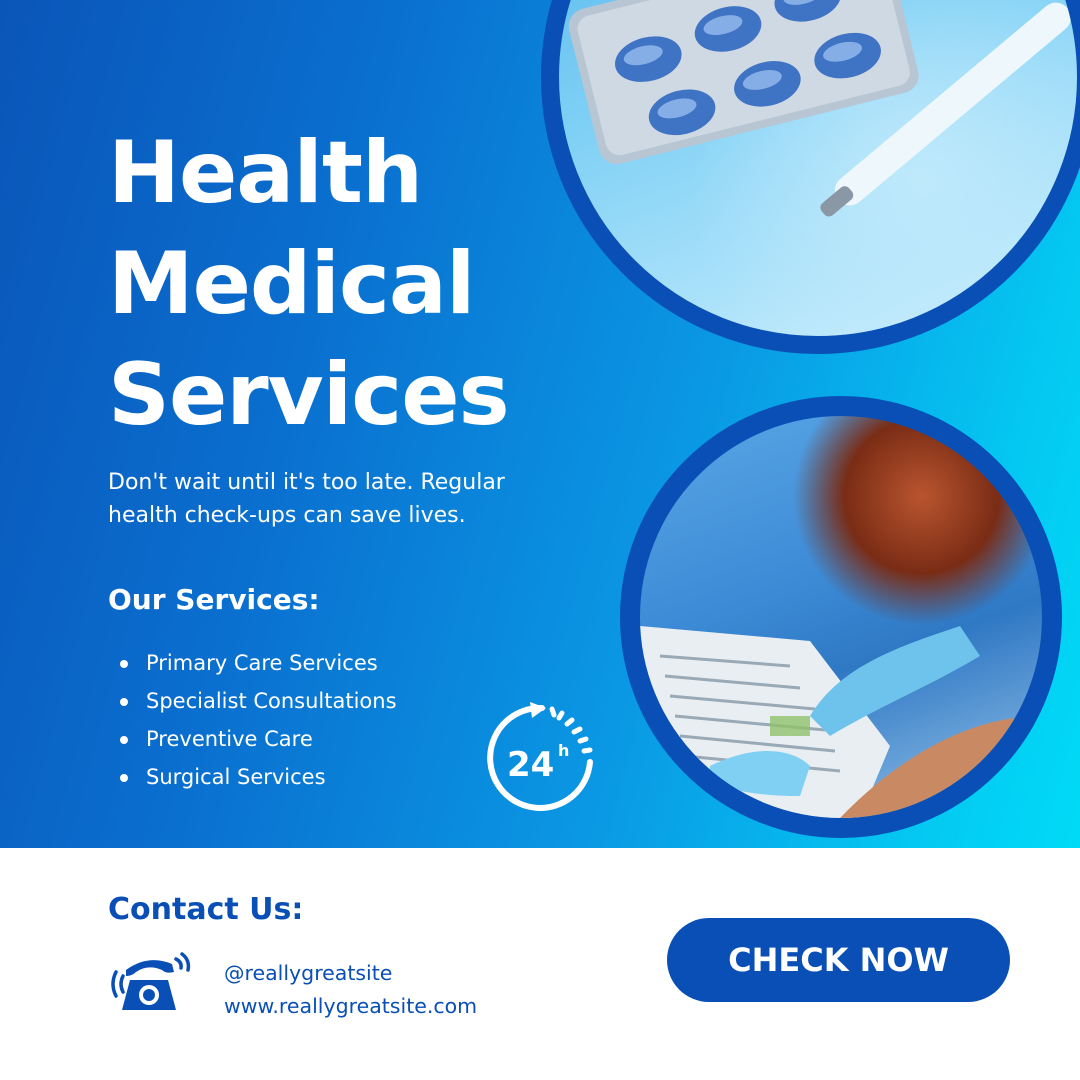  Describe the element at coordinates (271, 701) in the screenshot. I see `service-label: Specialist Consultations` at that location.